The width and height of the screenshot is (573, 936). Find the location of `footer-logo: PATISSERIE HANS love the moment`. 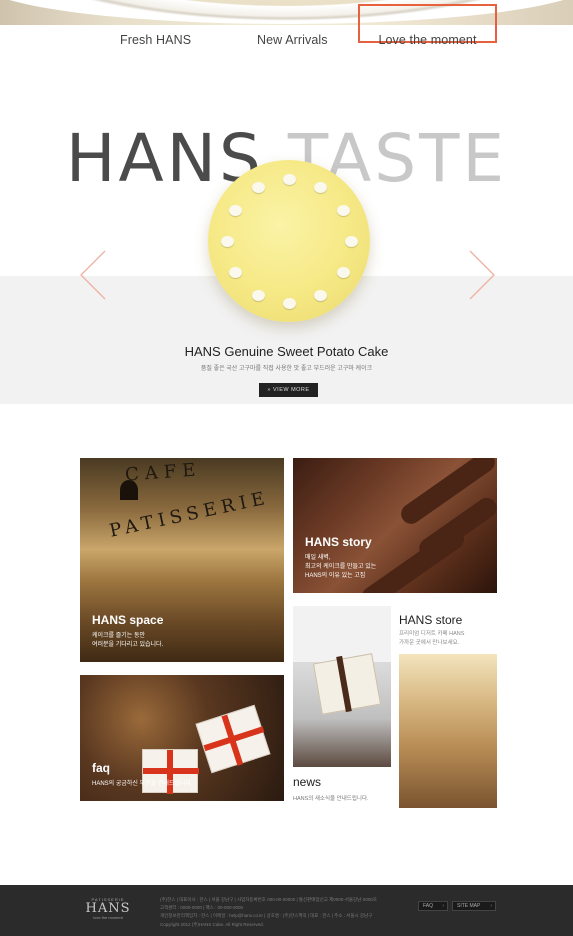

footer-logo: PATISSERIE HANS love the moment is located at coordinates (108, 913).